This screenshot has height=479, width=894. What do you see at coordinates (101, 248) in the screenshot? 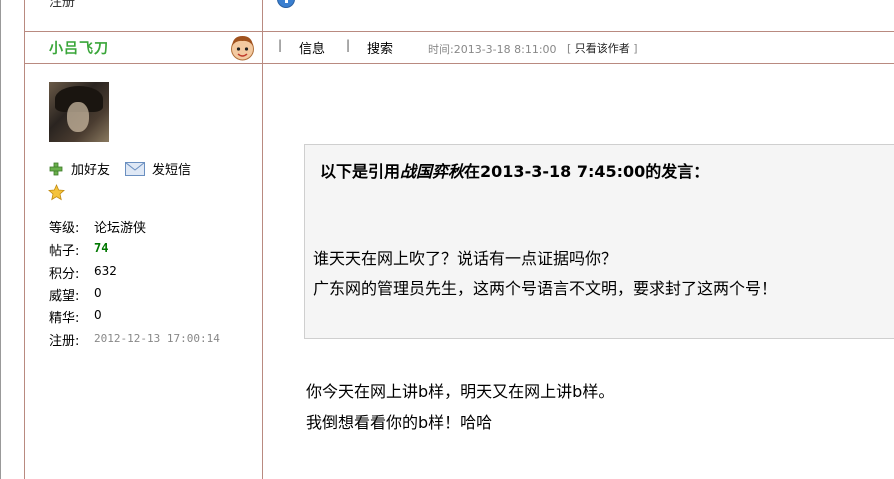
I see `posts-value: 74` at bounding box center [101, 248].